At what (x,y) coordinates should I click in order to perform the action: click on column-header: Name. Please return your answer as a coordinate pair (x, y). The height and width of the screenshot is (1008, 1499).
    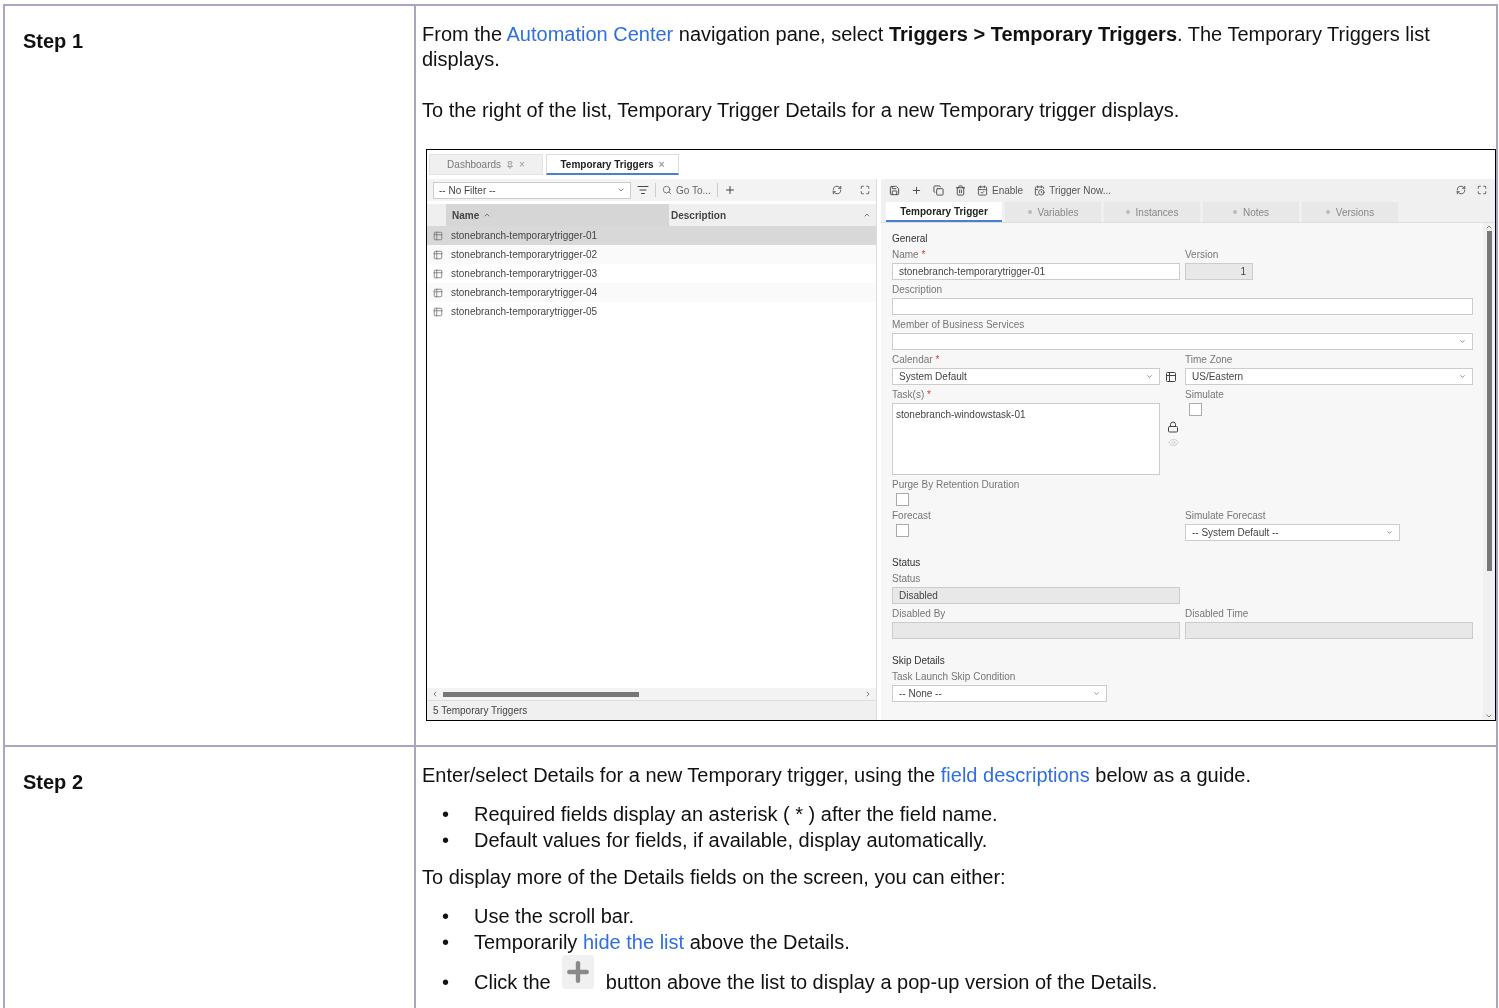
    Looking at the image, I should click on (557, 215).